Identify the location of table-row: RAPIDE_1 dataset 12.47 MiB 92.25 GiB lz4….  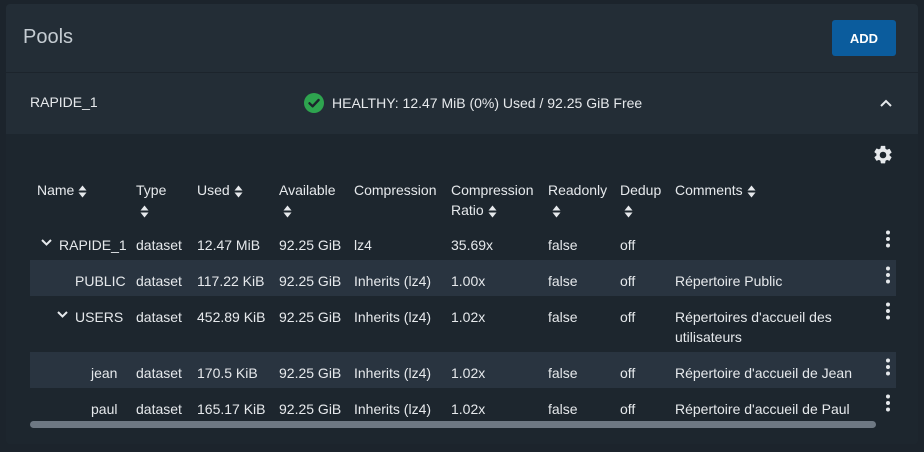
(463, 242).